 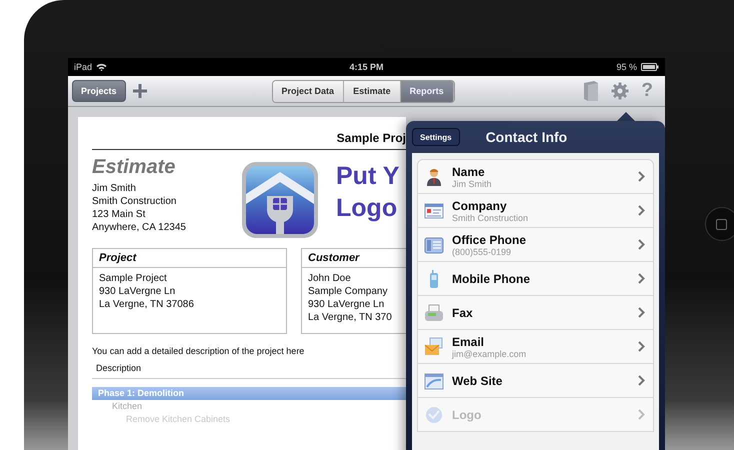 I want to click on contact-field-label: Office Phone, so click(x=490, y=239).